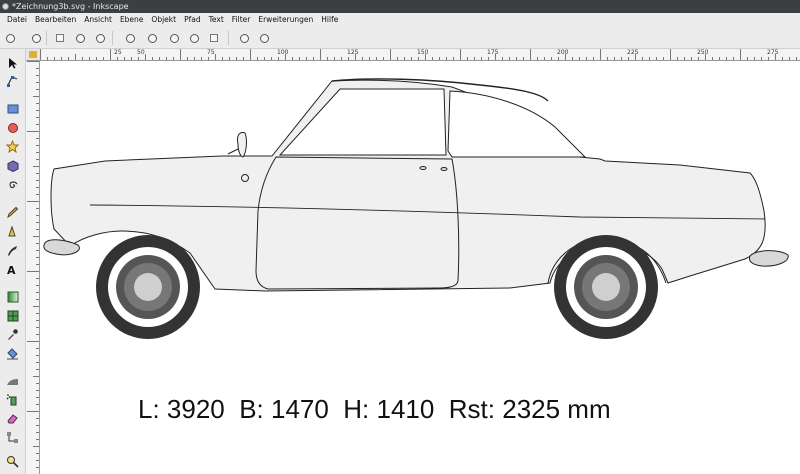  What do you see at coordinates (12, 296) in the screenshot?
I see `gradient-icon` at bounding box center [12, 296].